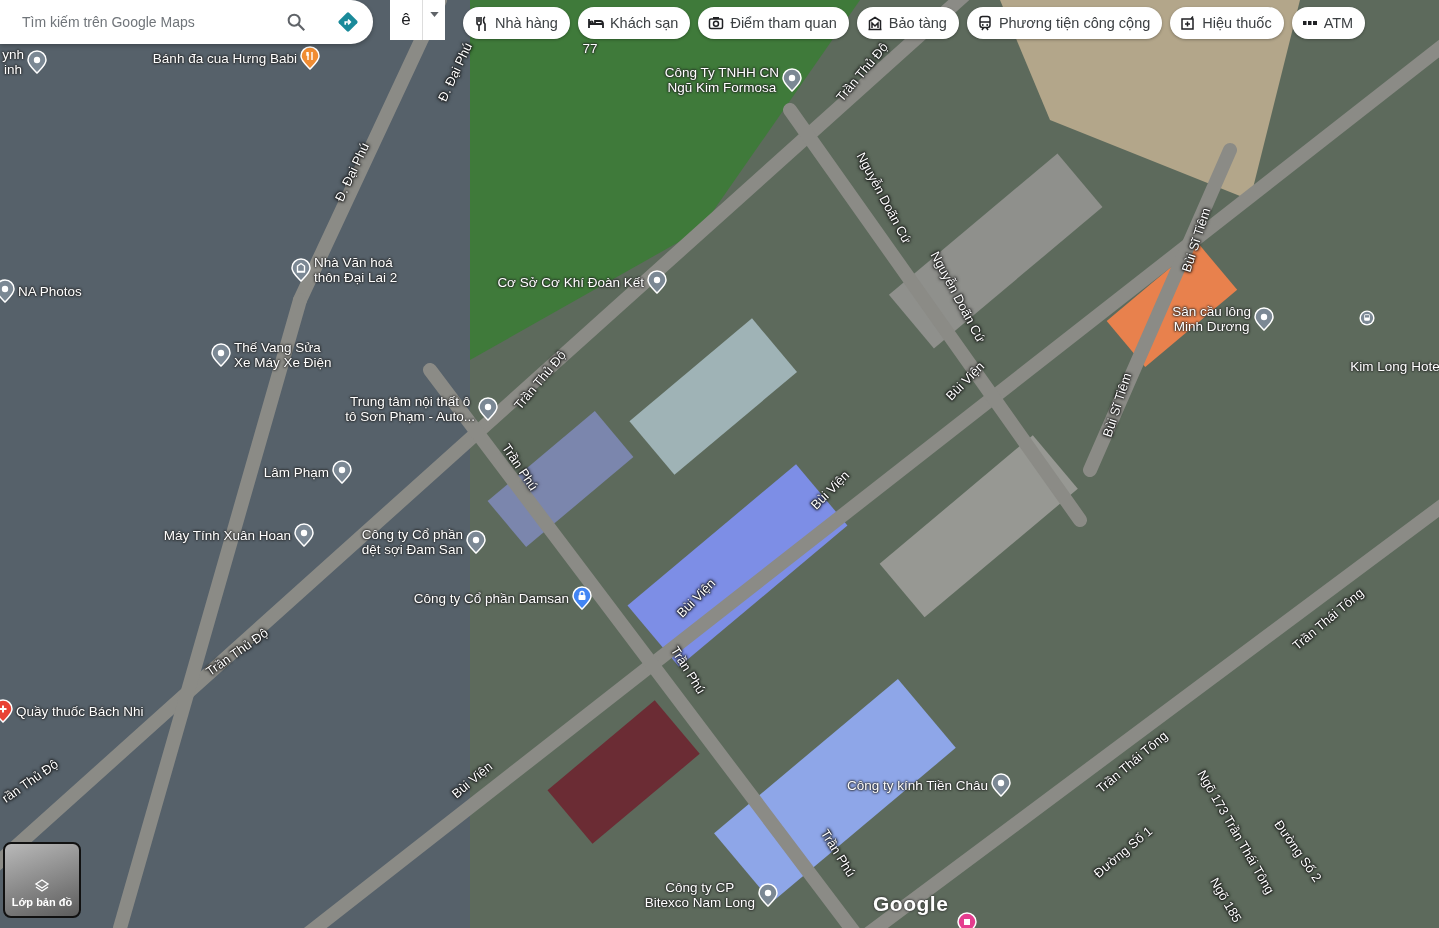  What do you see at coordinates (417, 20) in the screenshot?
I see `input-method-button: ê` at bounding box center [417, 20].